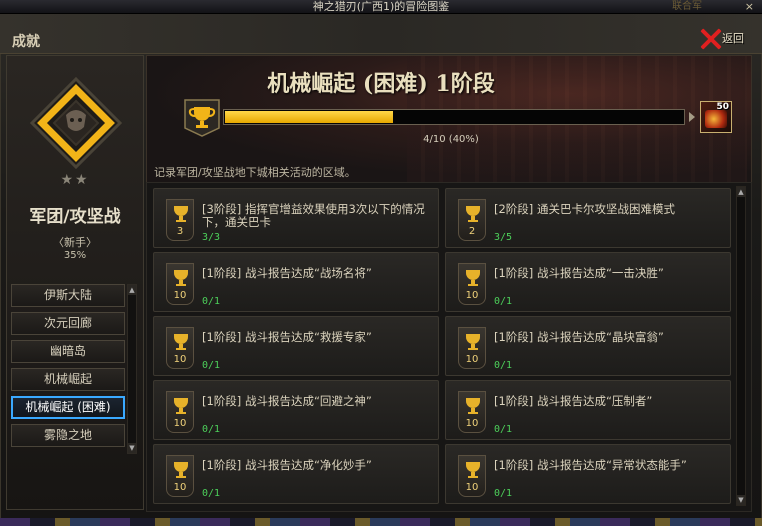 This screenshot has height=526, width=762. I want to click on achievement-text: [1阶段] 战斗报告达成“一击决胜”, so click(579, 273).